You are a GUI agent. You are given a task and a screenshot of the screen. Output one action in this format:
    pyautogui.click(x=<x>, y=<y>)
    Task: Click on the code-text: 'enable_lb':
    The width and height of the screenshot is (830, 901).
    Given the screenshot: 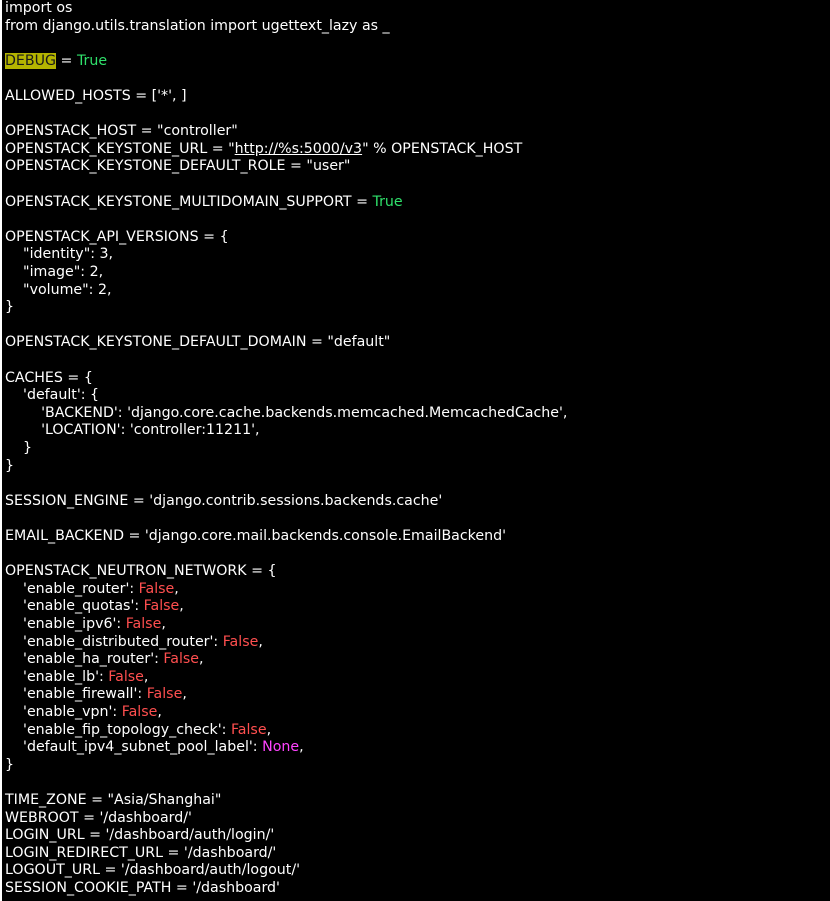 What is the action you would take?
    pyautogui.click(x=57, y=676)
    